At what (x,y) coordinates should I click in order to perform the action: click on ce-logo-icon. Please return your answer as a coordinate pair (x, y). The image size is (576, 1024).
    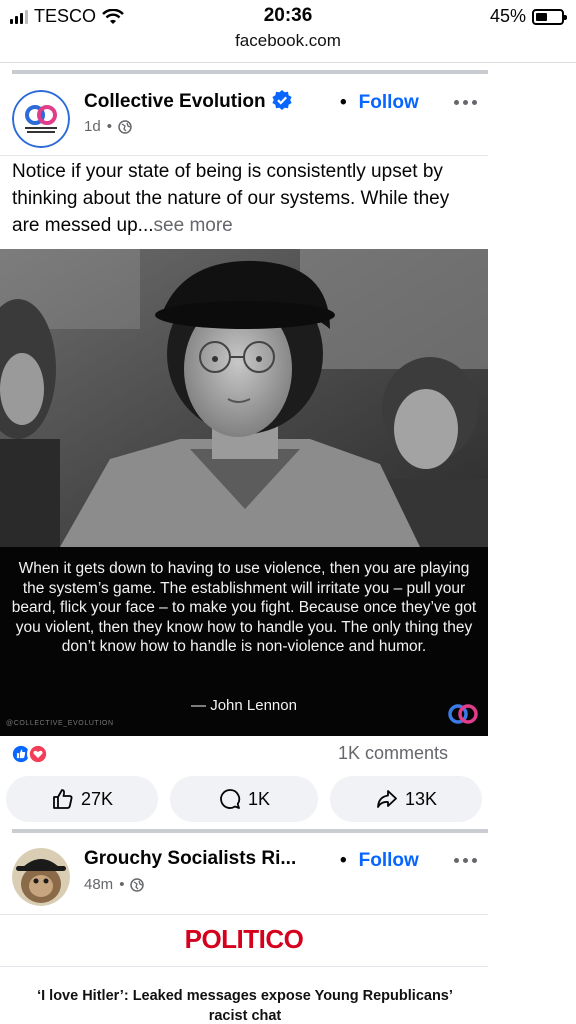
    Looking at the image, I should click on (463, 714).